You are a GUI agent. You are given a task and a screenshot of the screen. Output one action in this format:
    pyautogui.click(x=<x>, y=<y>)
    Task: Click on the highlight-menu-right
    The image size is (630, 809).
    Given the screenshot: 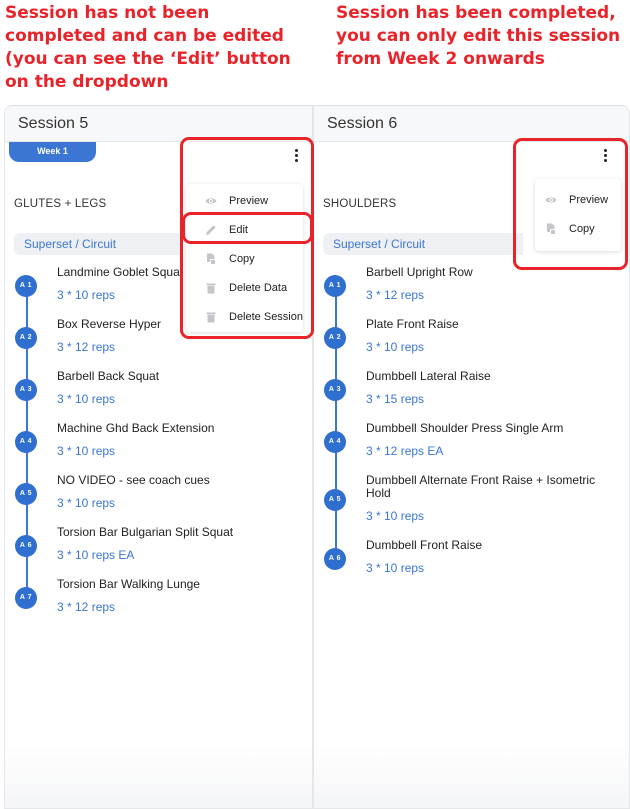 What is the action you would take?
    pyautogui.click(x=570, y=204)
    